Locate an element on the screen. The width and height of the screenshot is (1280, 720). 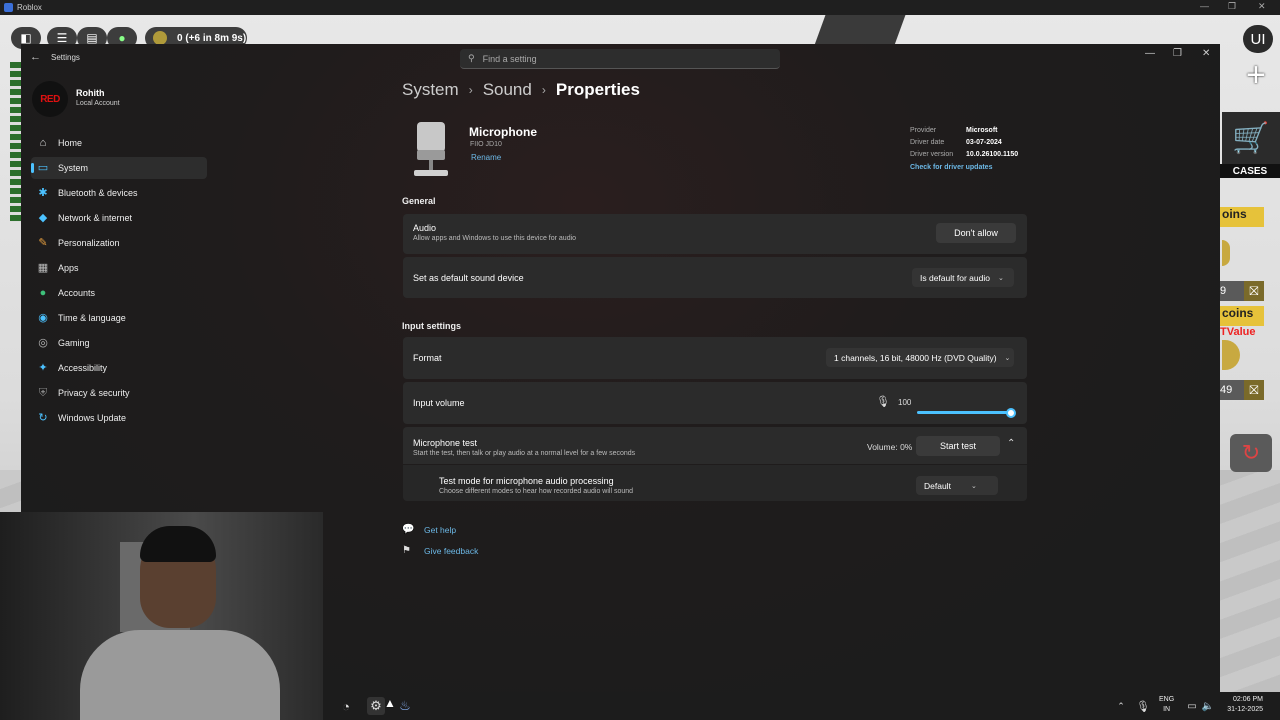
breadcrumb: System › Sound › Properties is located at coordinates (521, 90).